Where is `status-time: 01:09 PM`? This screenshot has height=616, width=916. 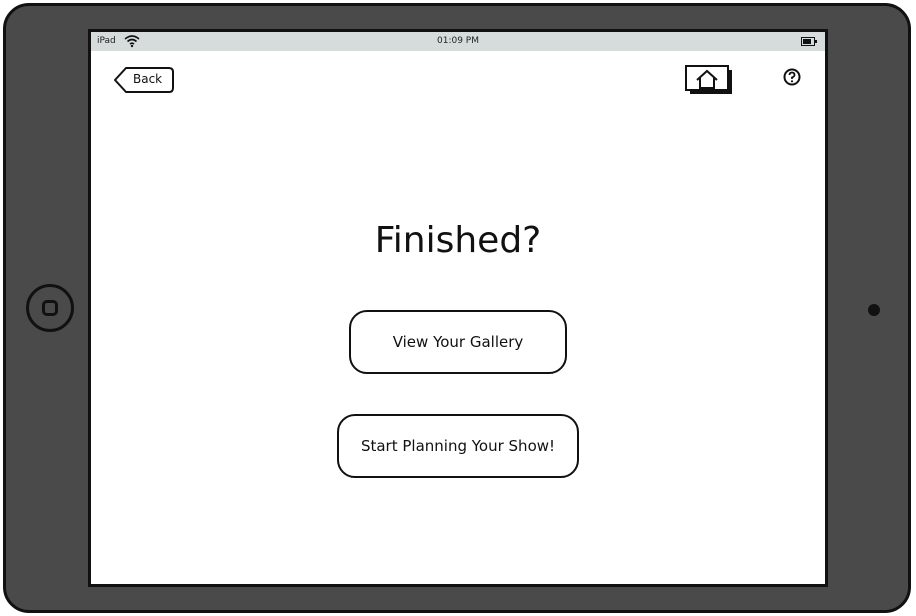 status-time: 01:09 PM is located at coordinates (458, 41).